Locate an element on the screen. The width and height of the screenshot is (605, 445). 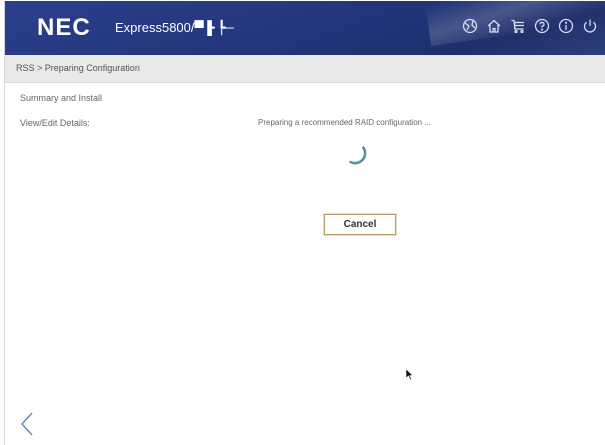
product-name: Express5800/▀▐╸┡─ is located at coordinates (174, 28).